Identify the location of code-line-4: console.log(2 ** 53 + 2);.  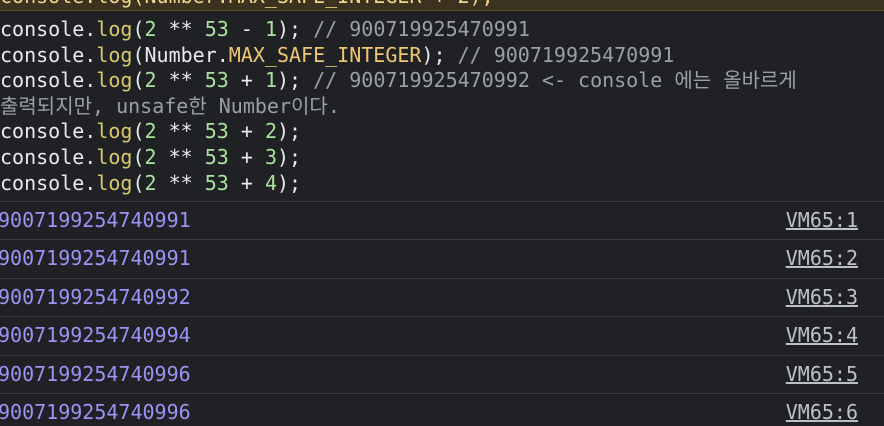
(442, 132).